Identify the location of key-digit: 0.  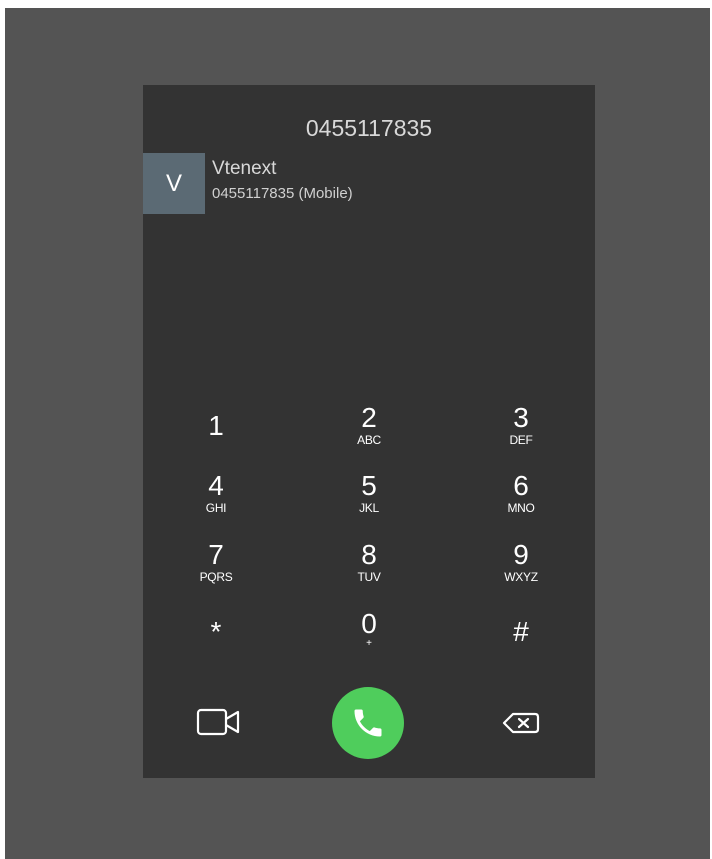
(369, 623).